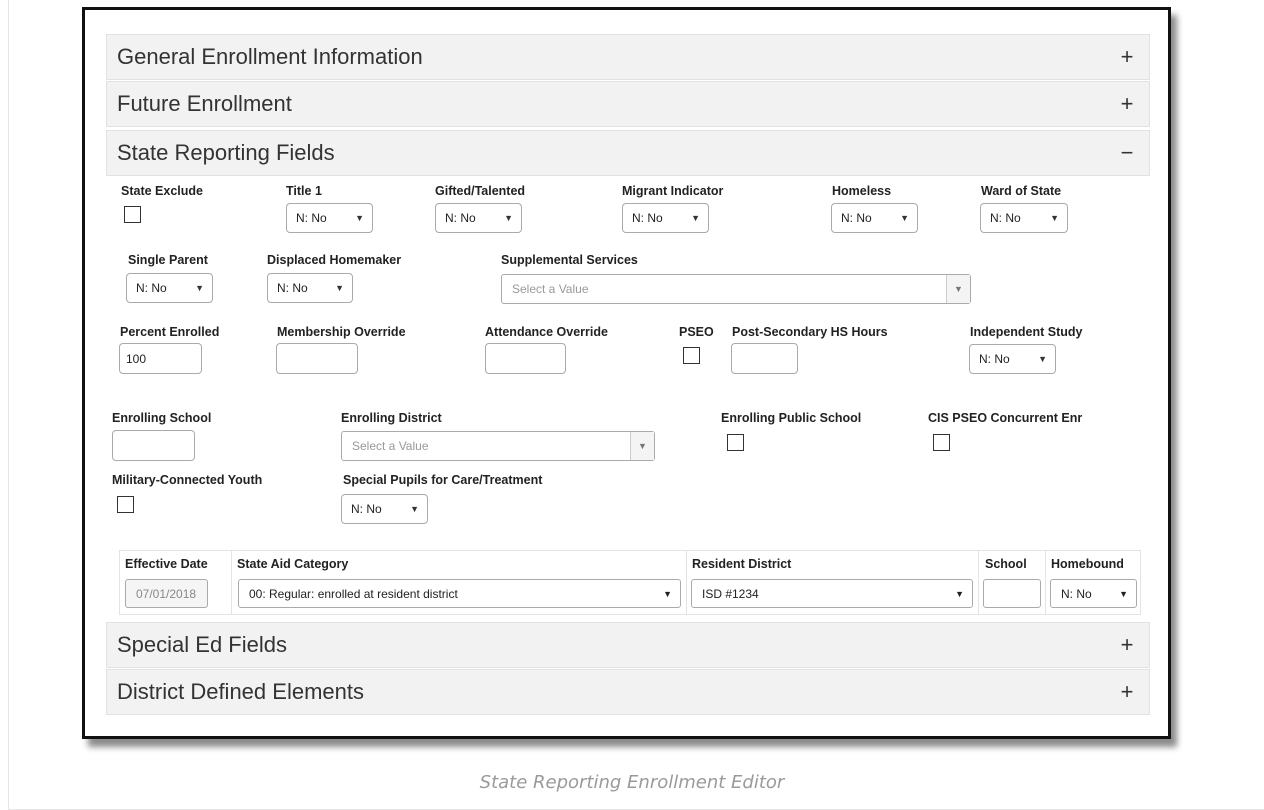 The height and width of the screenshot is (810, 1264). Describe the element at coordinates (166, 593) in the screenshot. I see `effective-date-input: 07/01/2018` at that location.